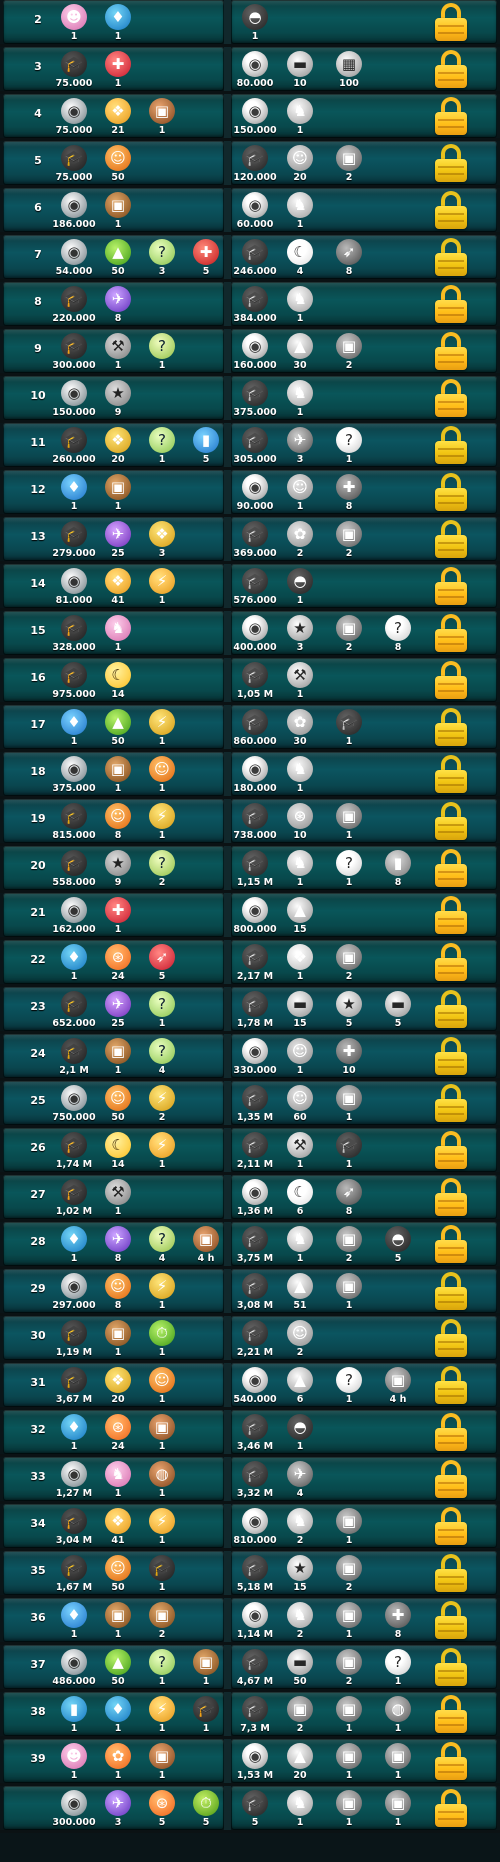 This screenshot has width=500, height=1862. I want to click on reward-item: ✈ 4, so click(300, 1481).